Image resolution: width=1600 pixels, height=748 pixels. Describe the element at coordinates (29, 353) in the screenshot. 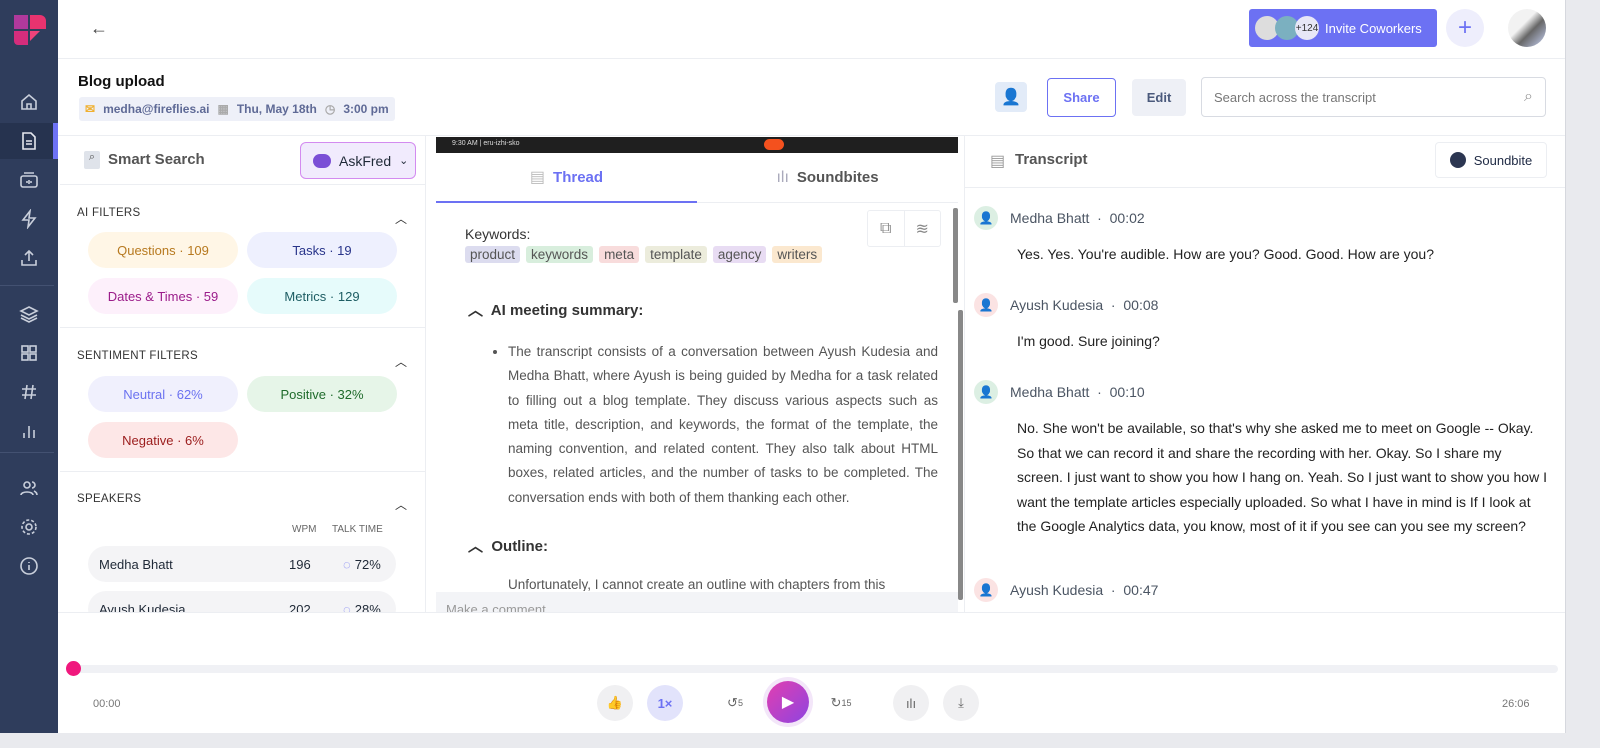

I see `apps-icon` at that location.